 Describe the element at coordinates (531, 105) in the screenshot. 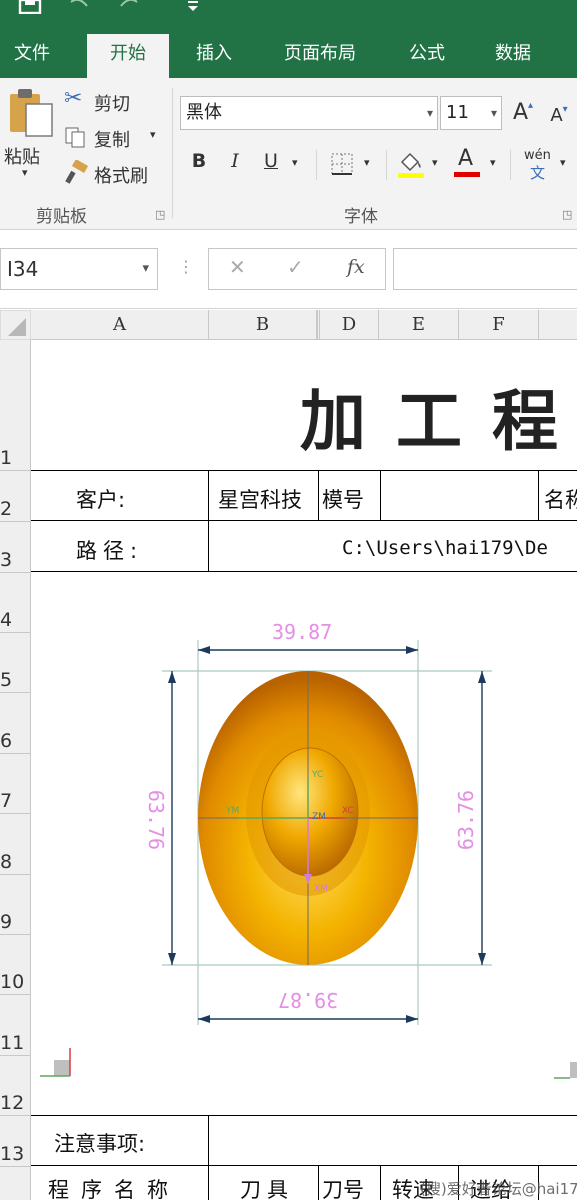

I see `caret-up-icon: ▴` at that location.